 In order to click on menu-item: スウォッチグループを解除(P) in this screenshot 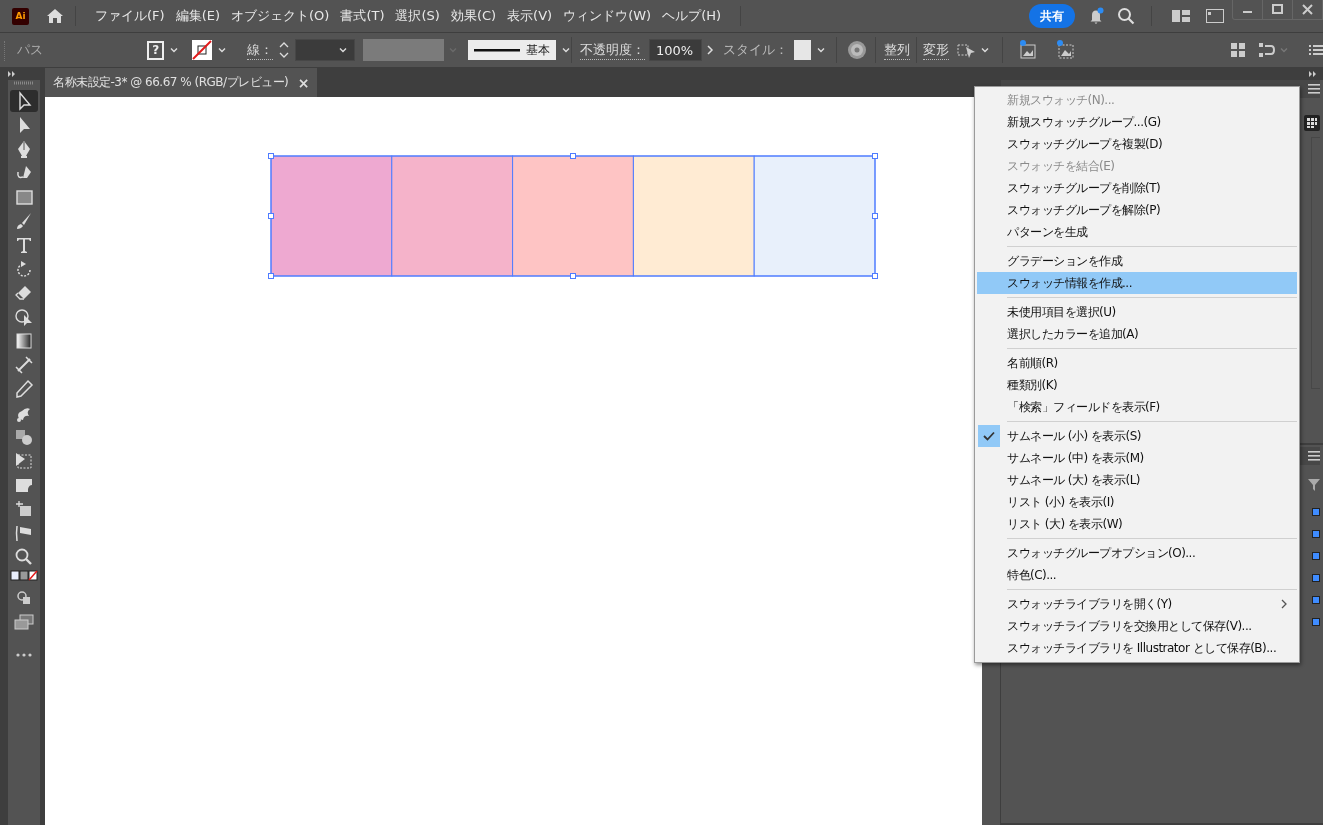, I will do `click(1137, 210)`.